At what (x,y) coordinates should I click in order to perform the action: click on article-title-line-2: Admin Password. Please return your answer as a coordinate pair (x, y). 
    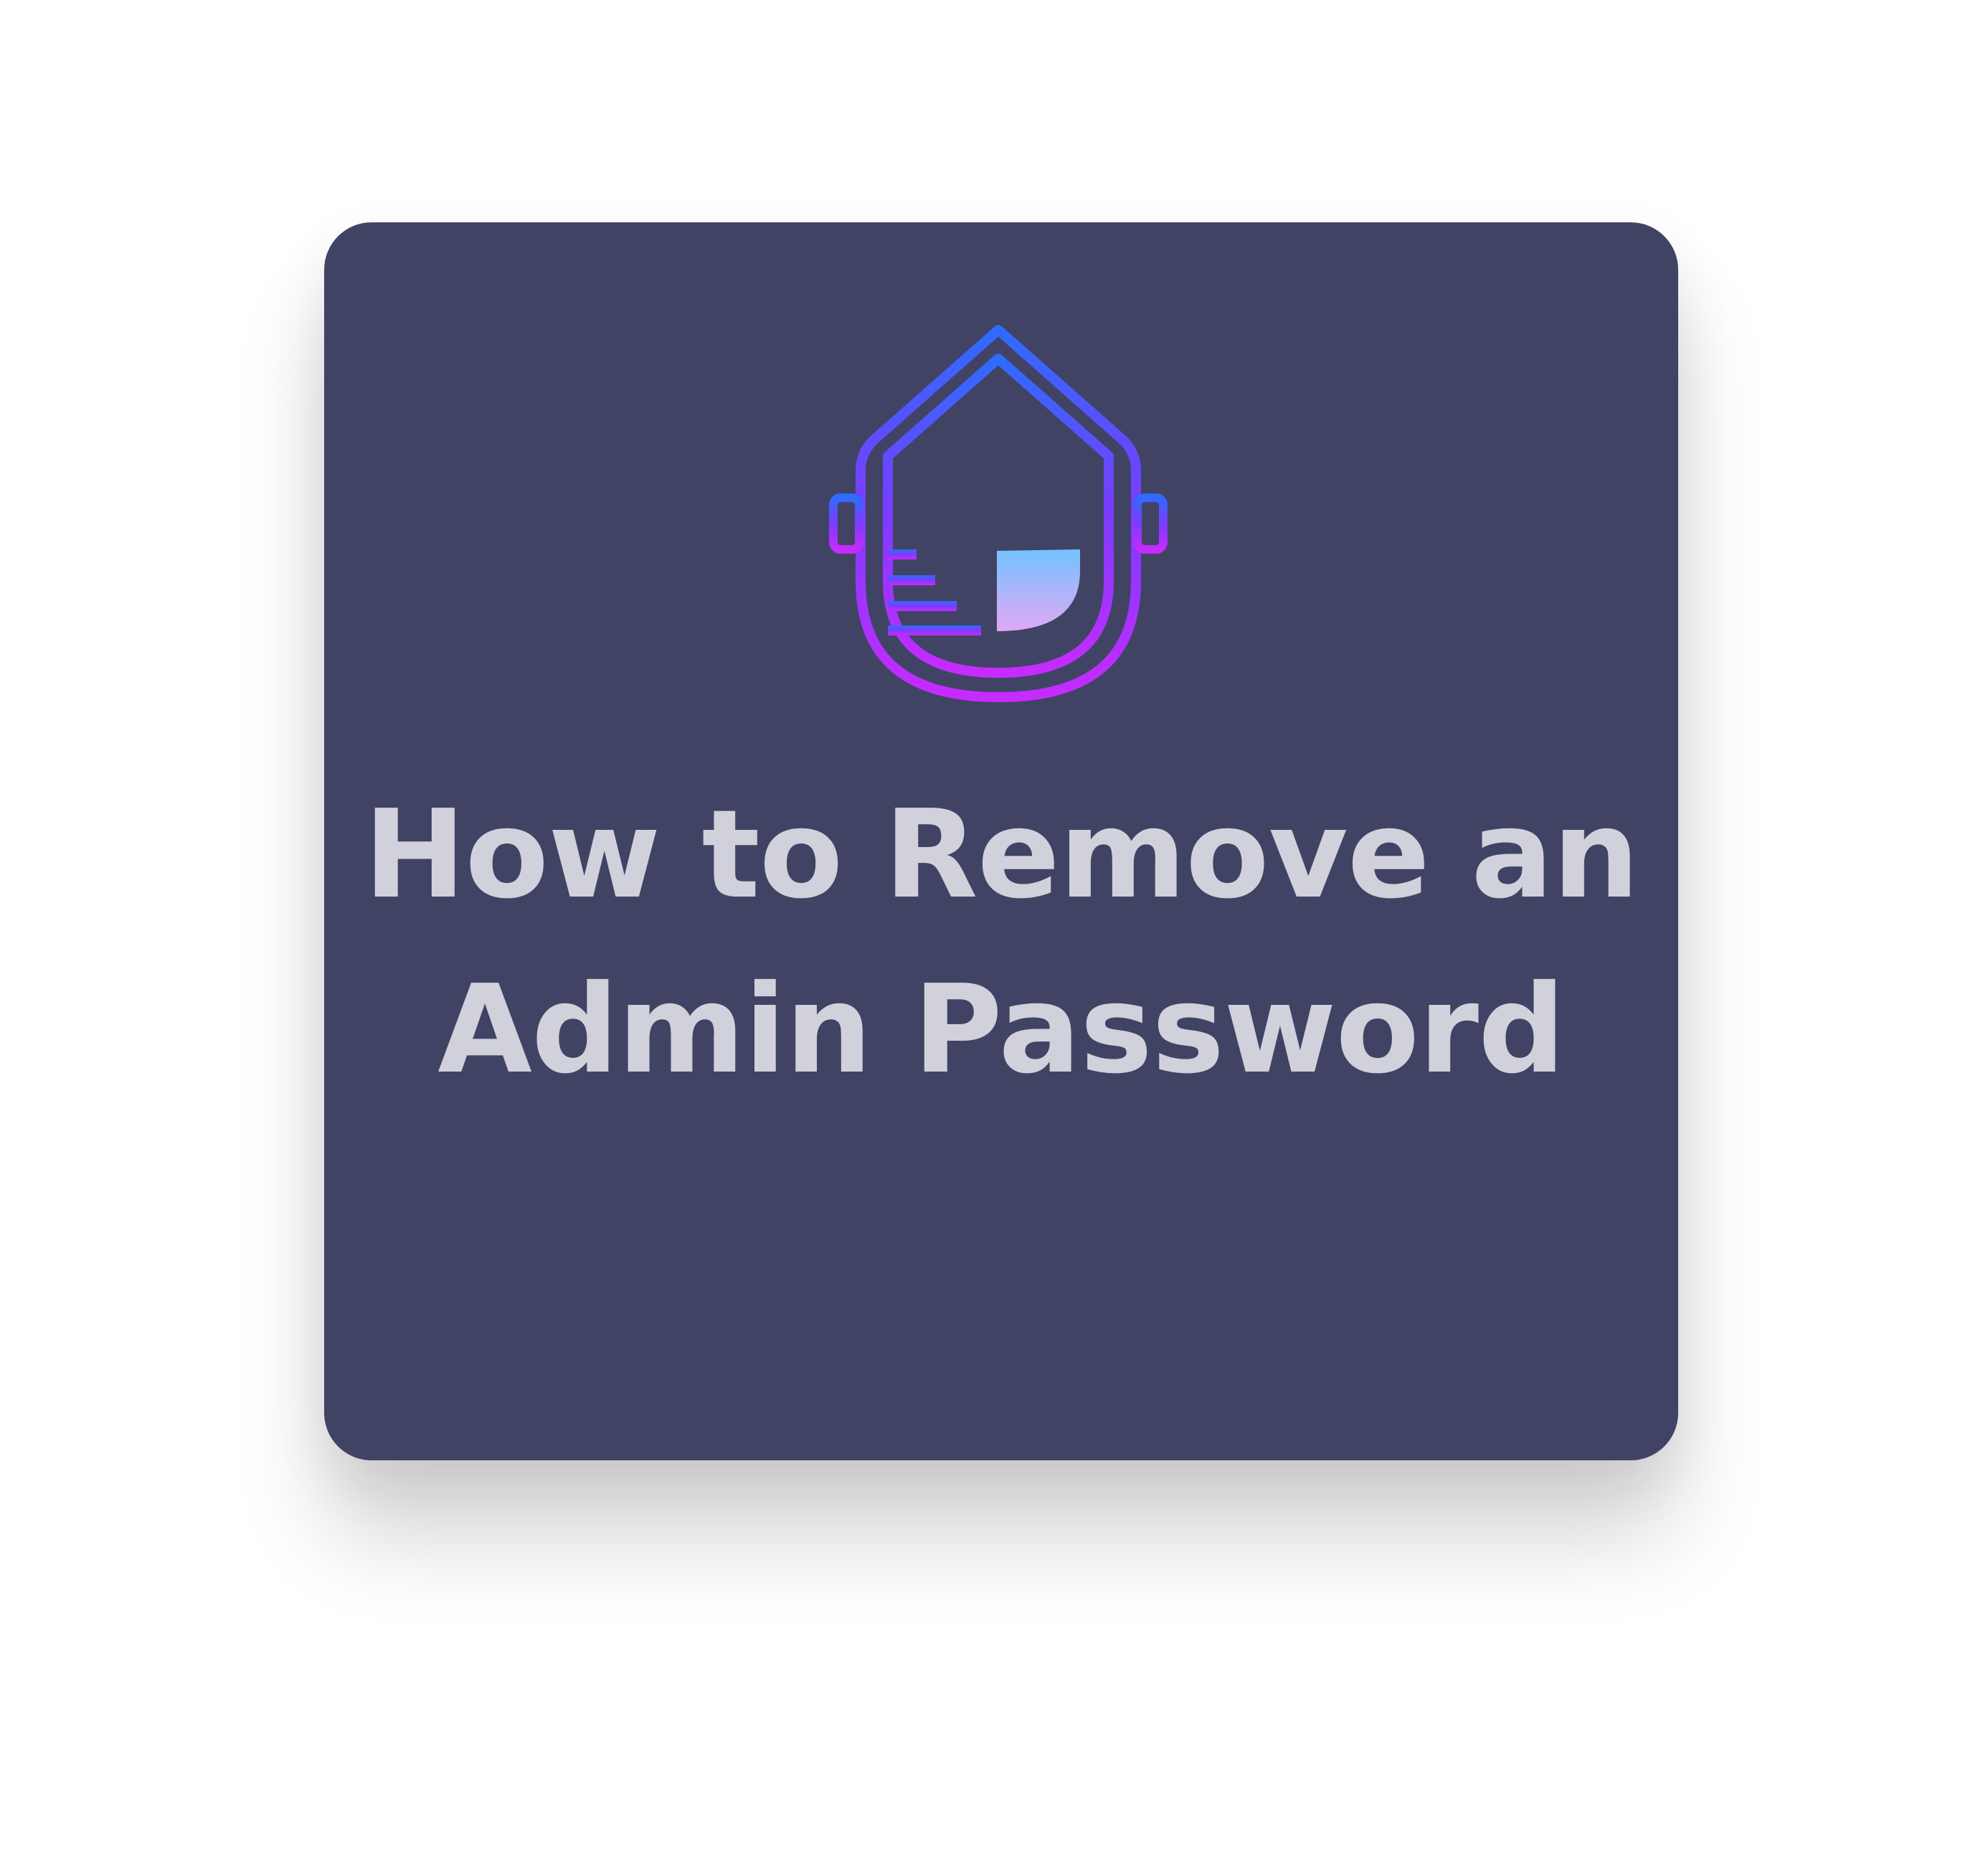
    Looking at the image, I should click on (1001, 1030).